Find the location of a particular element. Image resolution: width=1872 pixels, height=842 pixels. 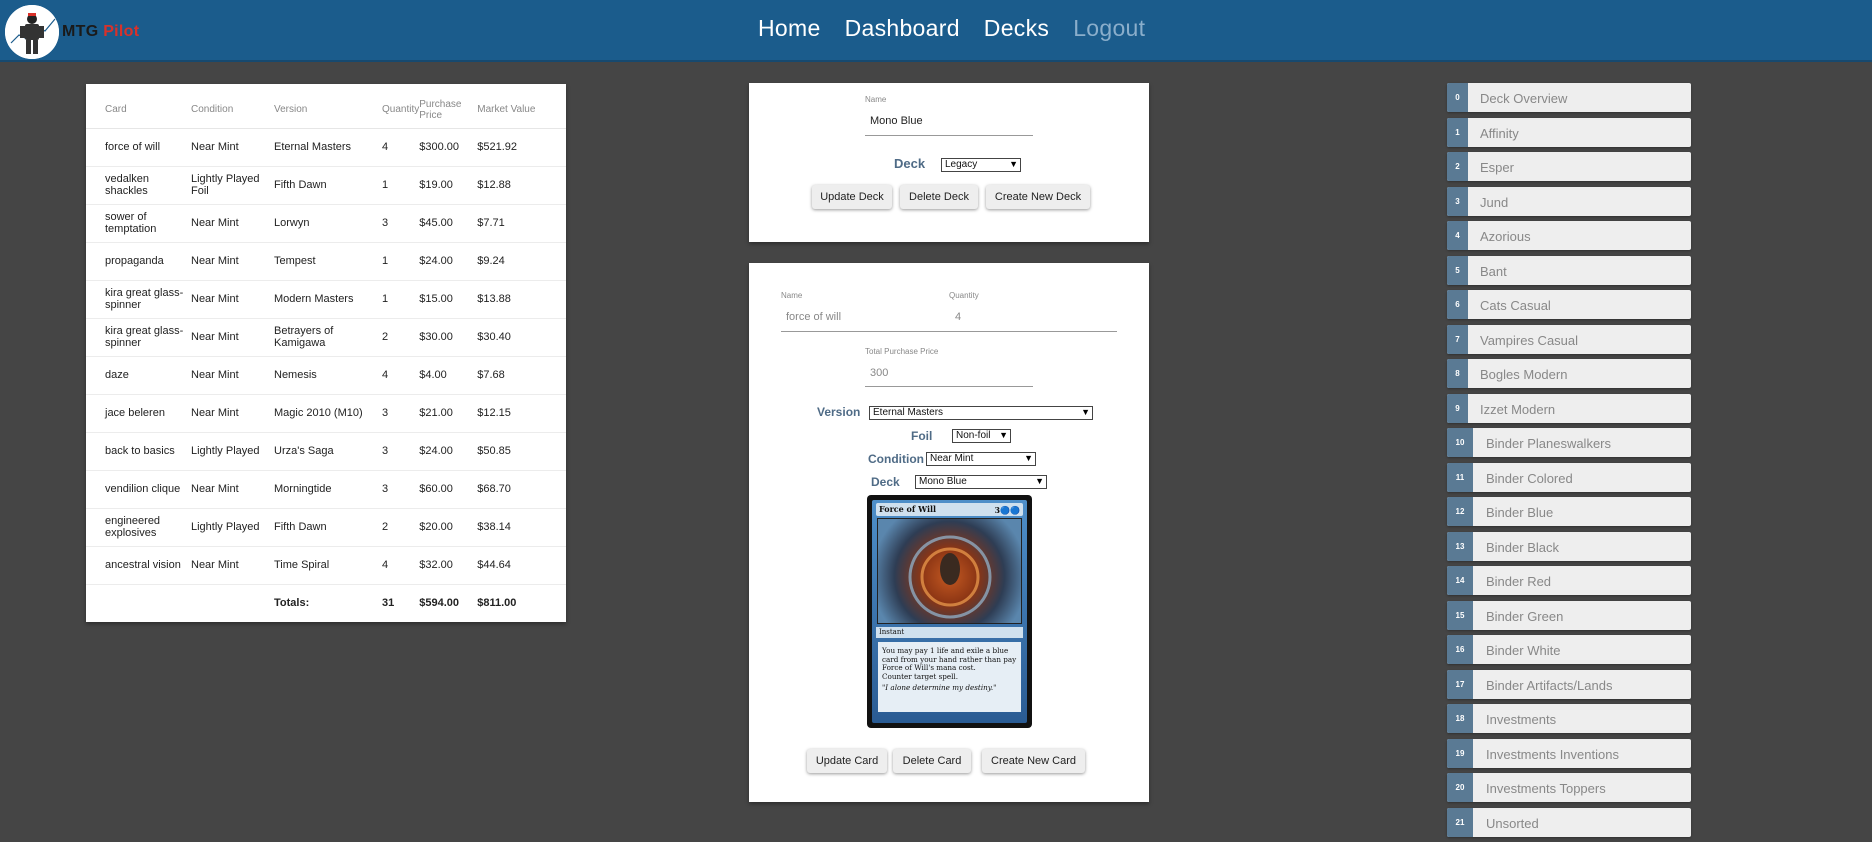

card-name-input: force of will is located at coordinates (813, 317).